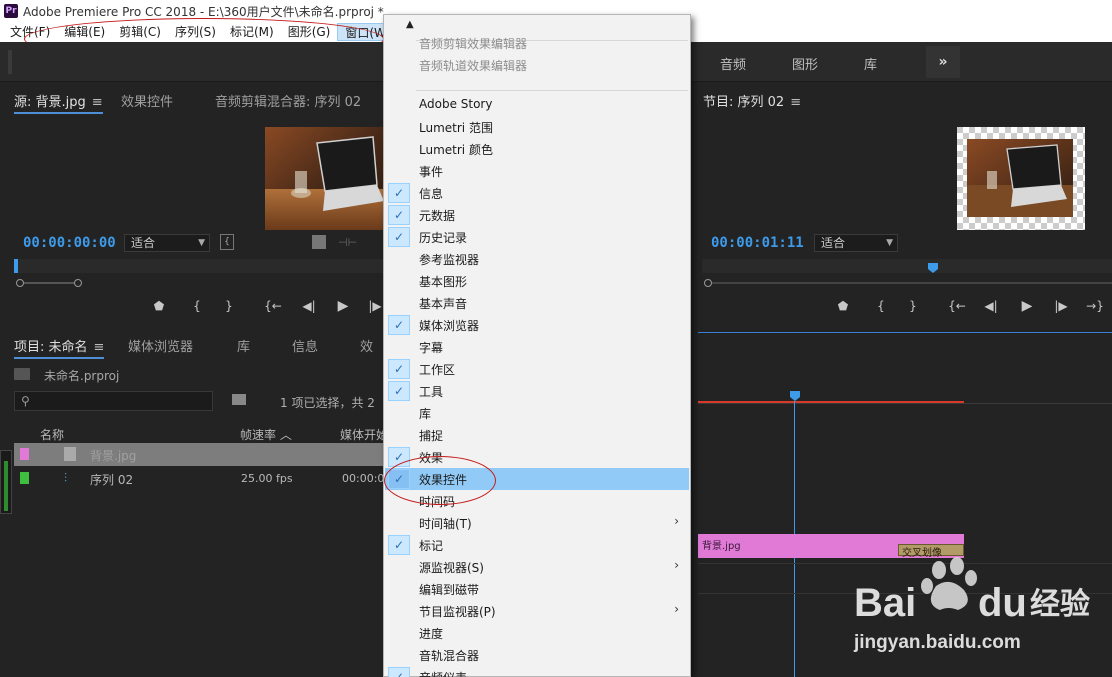 Image resolution: width=1112 pixels, height=677 pixels. Describe the element at coordinates (943, 62) in the screenshot. I see `workspace-more-icon: »` at that location.